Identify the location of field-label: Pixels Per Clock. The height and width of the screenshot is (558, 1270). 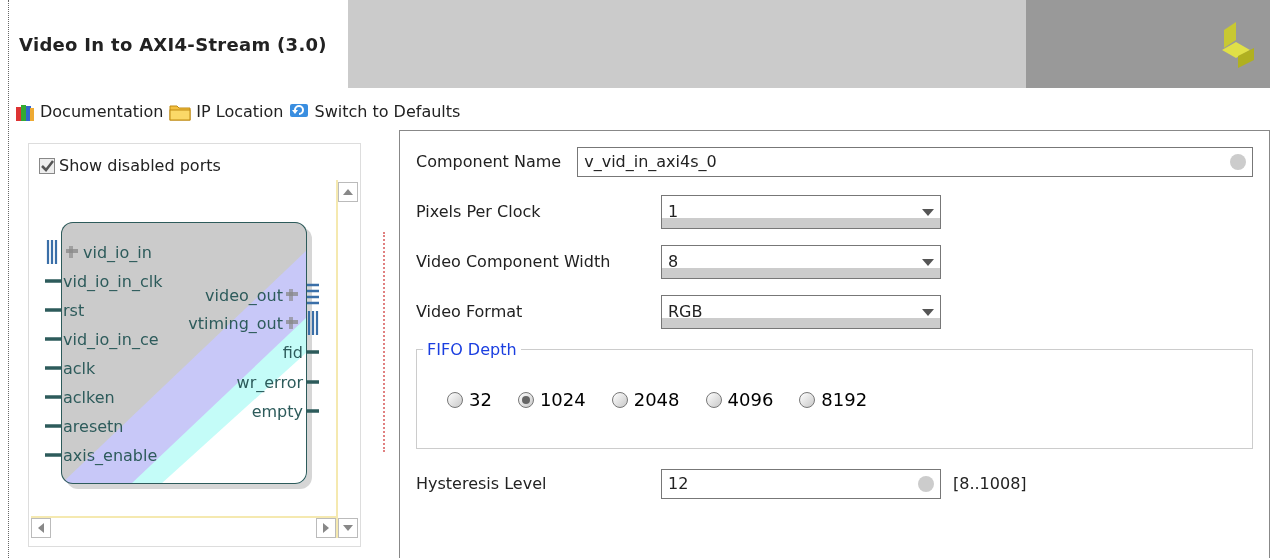
(479, 212).